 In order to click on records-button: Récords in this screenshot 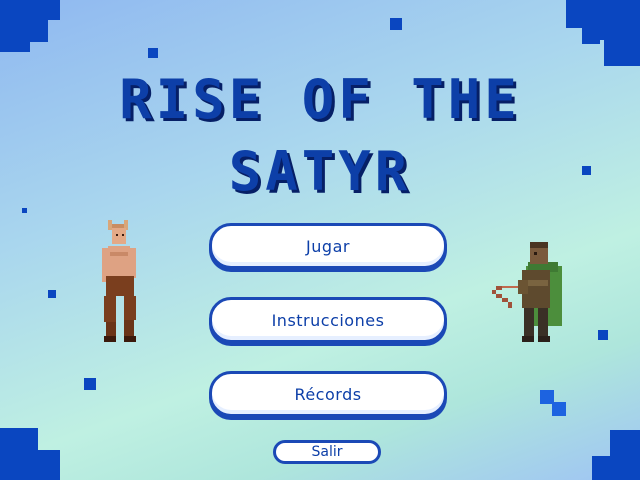, I will do `click(328, 394)`.